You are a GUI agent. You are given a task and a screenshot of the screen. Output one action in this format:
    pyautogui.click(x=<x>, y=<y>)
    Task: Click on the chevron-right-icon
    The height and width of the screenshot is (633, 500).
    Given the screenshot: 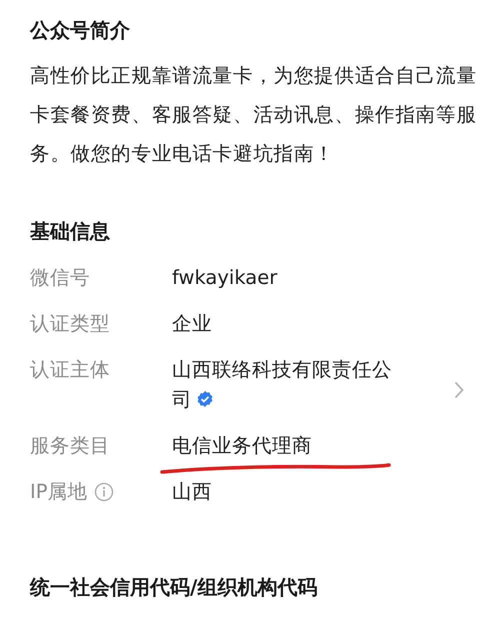 What is the action you would take?
    pyautogui.click(x=459, y=390)
    